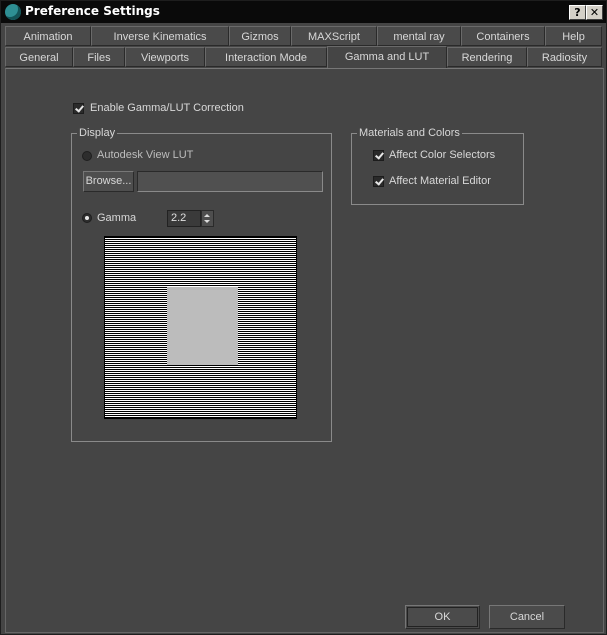 This screenshot has height=635, width=607. I want to click on tab-containers: Containers, so click(503, 36).